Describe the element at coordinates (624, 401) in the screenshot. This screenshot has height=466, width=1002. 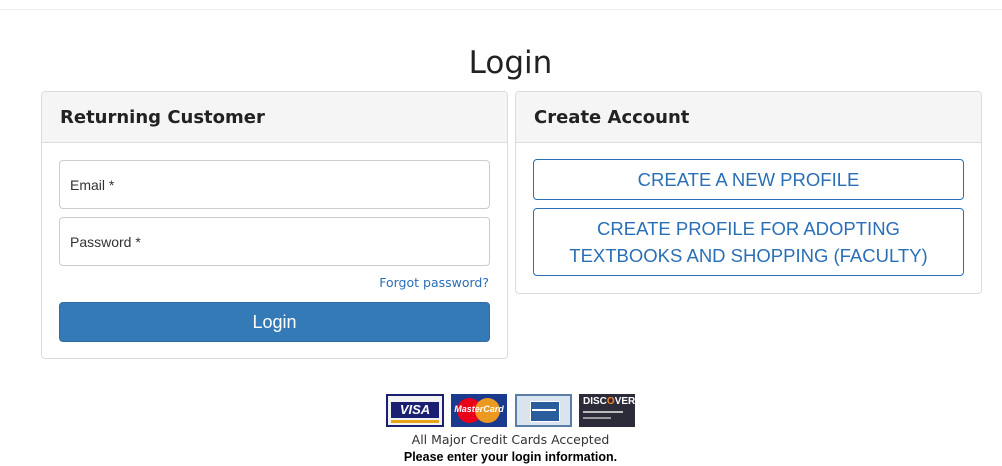
I see `discover-label-part-3: VER` at that location.